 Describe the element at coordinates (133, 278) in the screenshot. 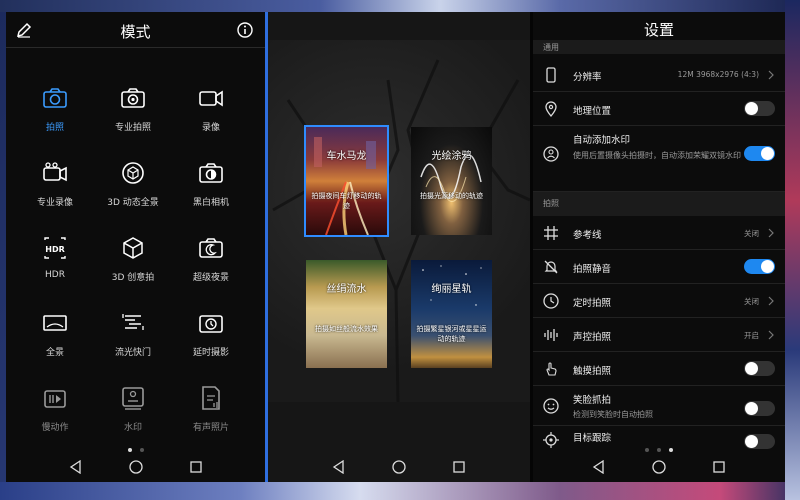

I see `mode-label: 3D 创意拍` at that location.